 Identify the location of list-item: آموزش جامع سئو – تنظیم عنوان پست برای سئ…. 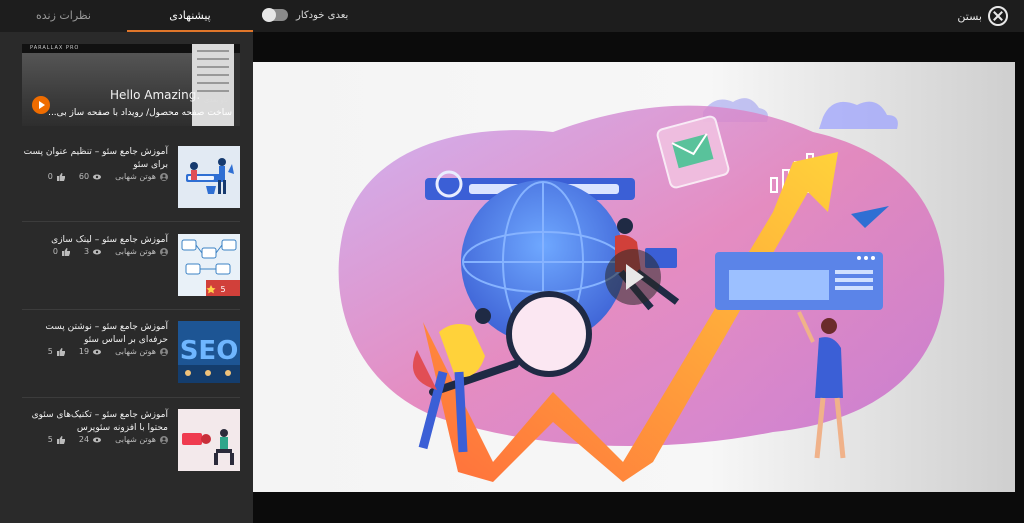
(131, 182).